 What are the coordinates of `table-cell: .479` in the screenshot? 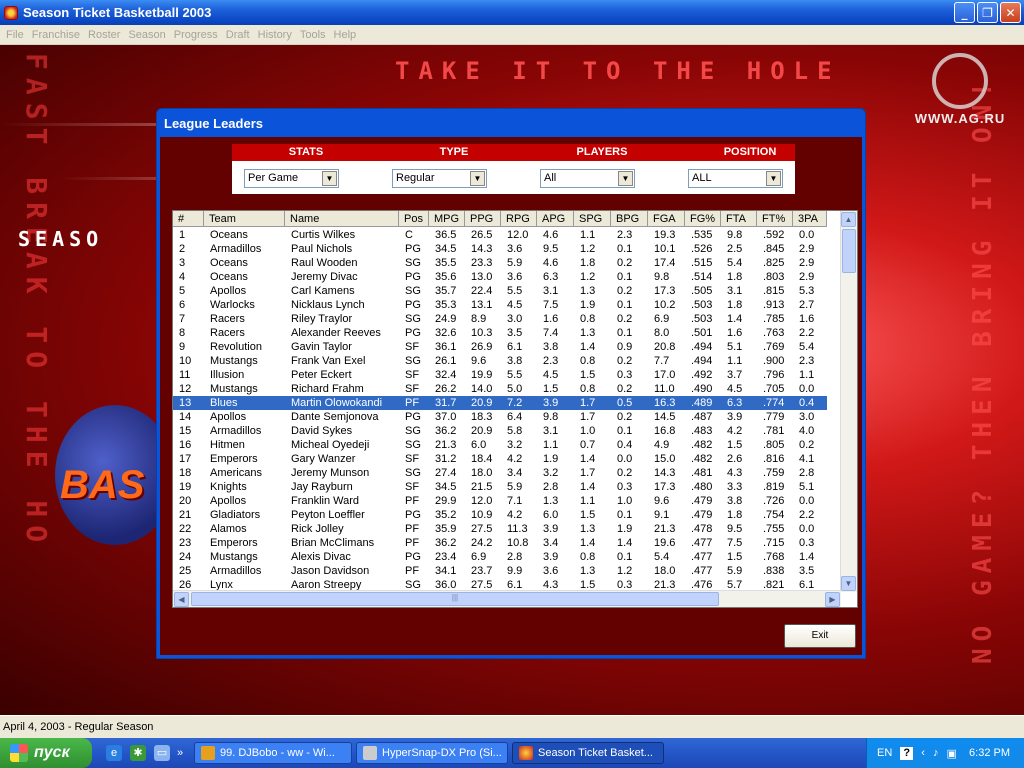 It's located at (702, 515).